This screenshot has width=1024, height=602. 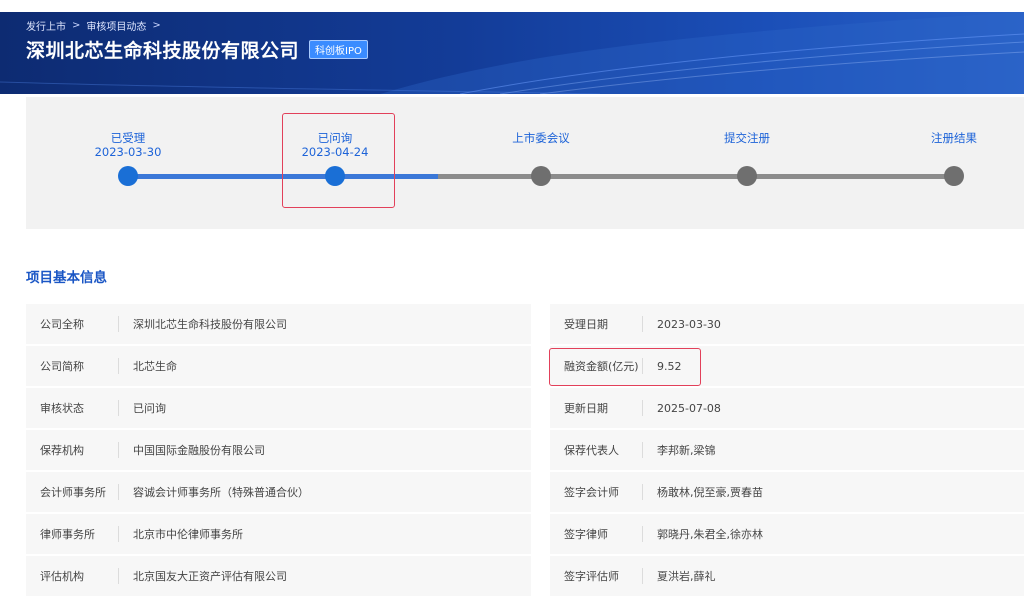 I want to click on step-registration-result: 注册结果, so click(x=954, y=138).